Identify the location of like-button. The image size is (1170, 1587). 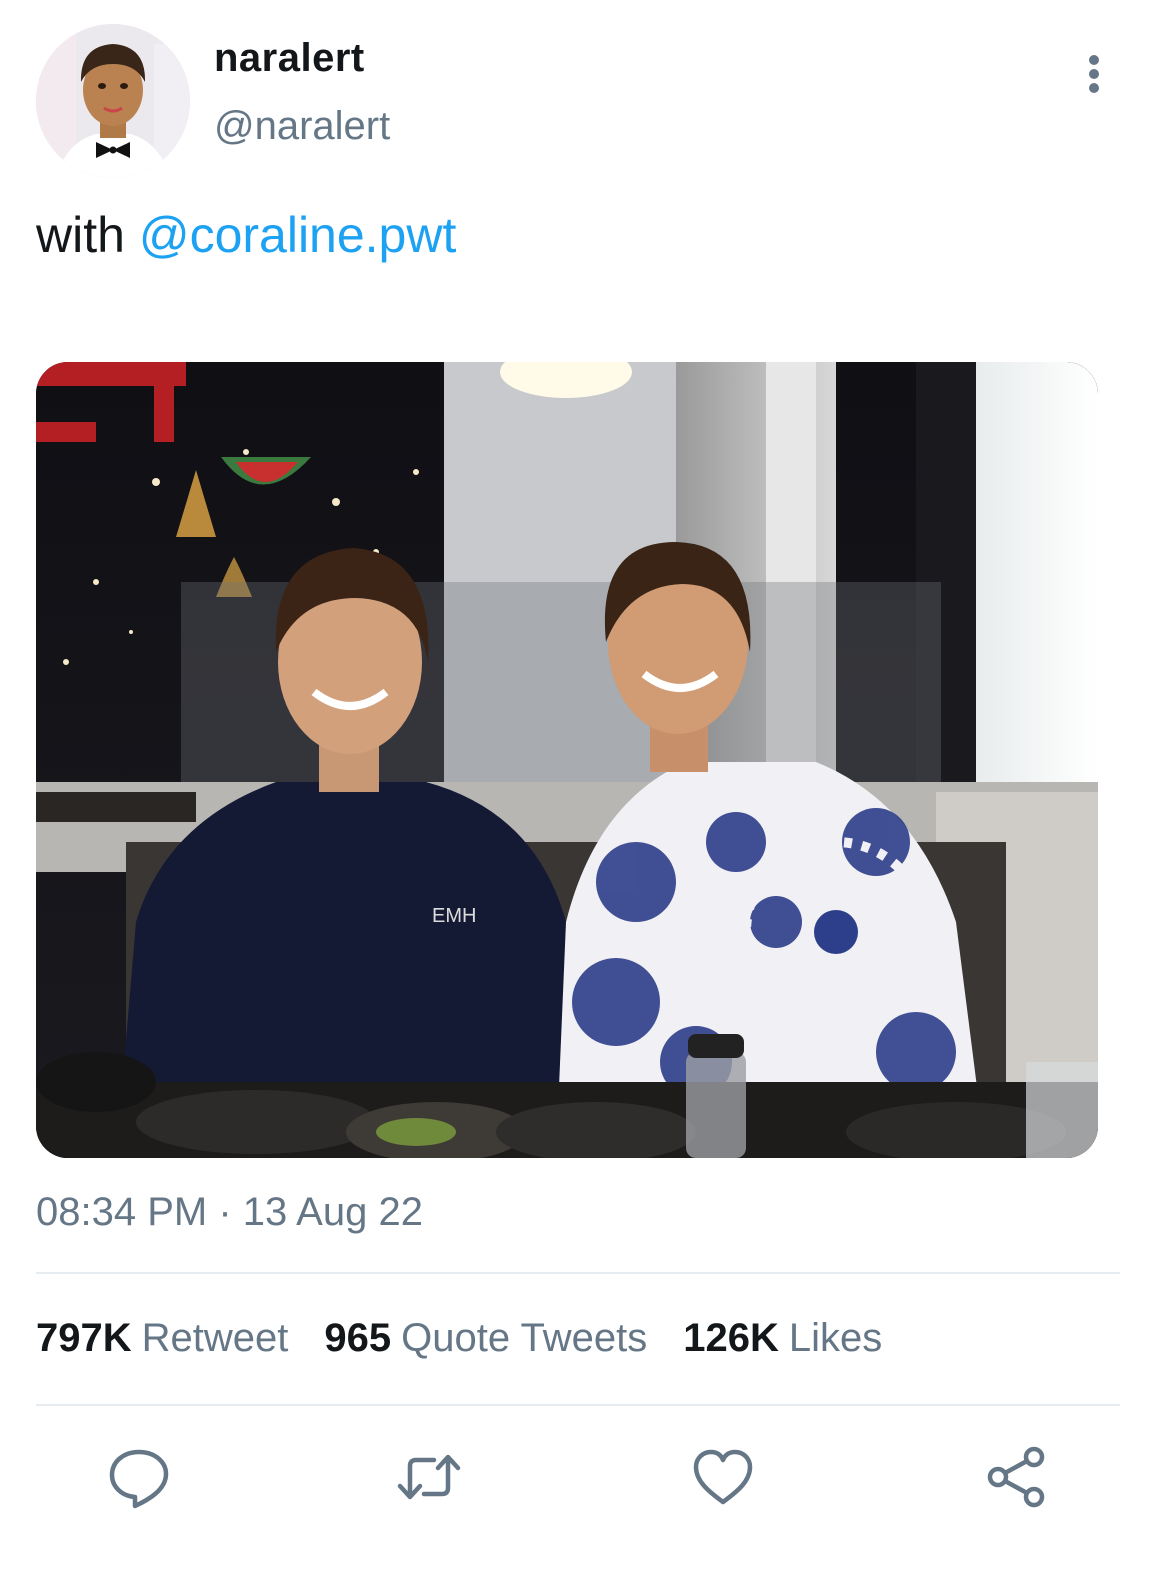
(723, 1477).